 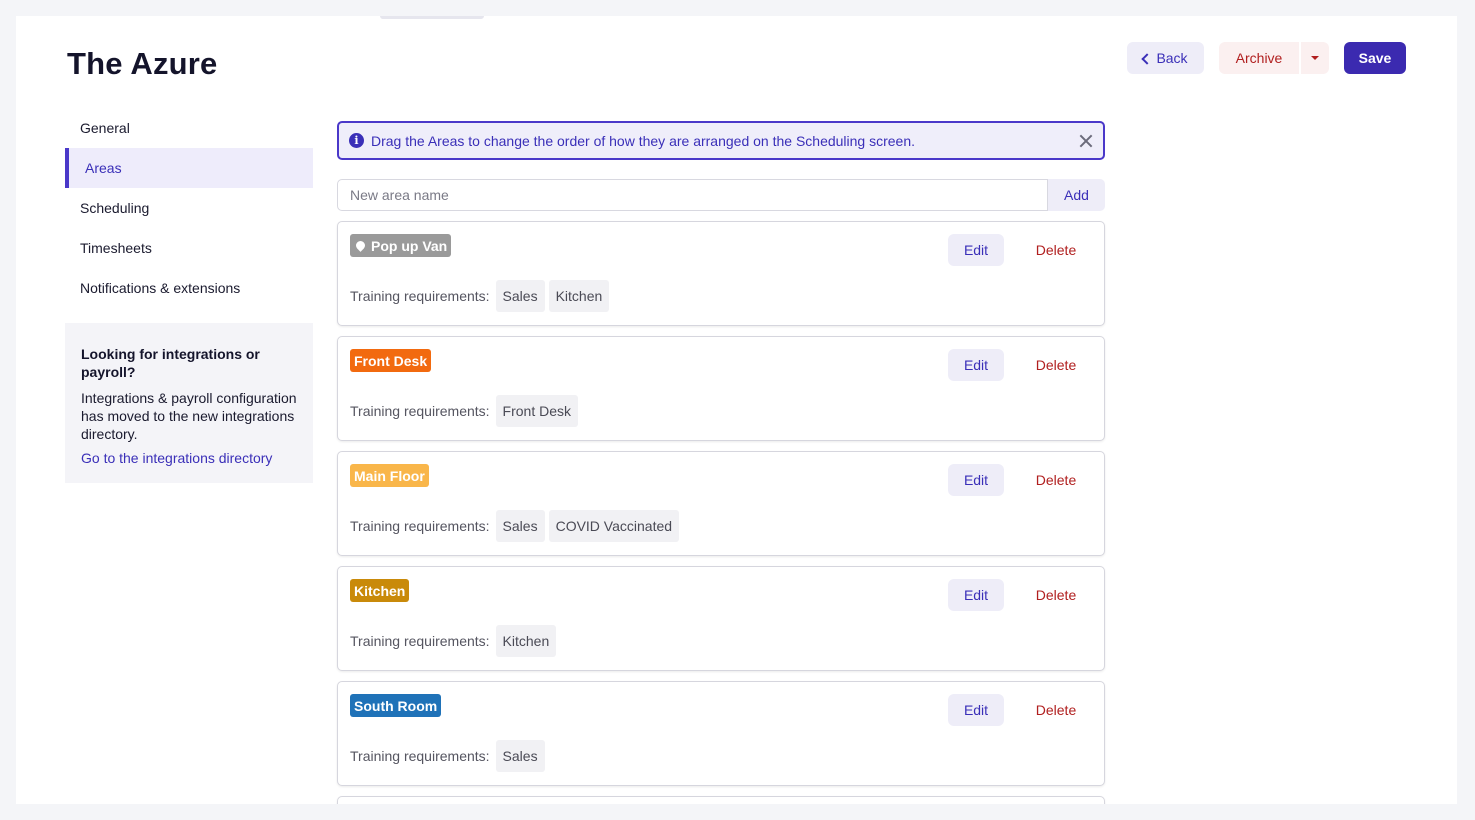 What do you see at coordinates (1375, 58) in the screenshot?
I see `save-button: Save` at bounding box center [1375, 58].